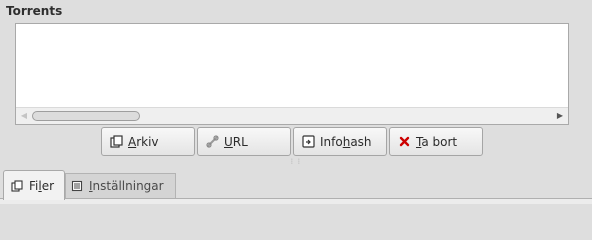  What do you see at coordinates (212, 141) in the screenshot?
I see `link-icon` at bounding box center [212, 141].